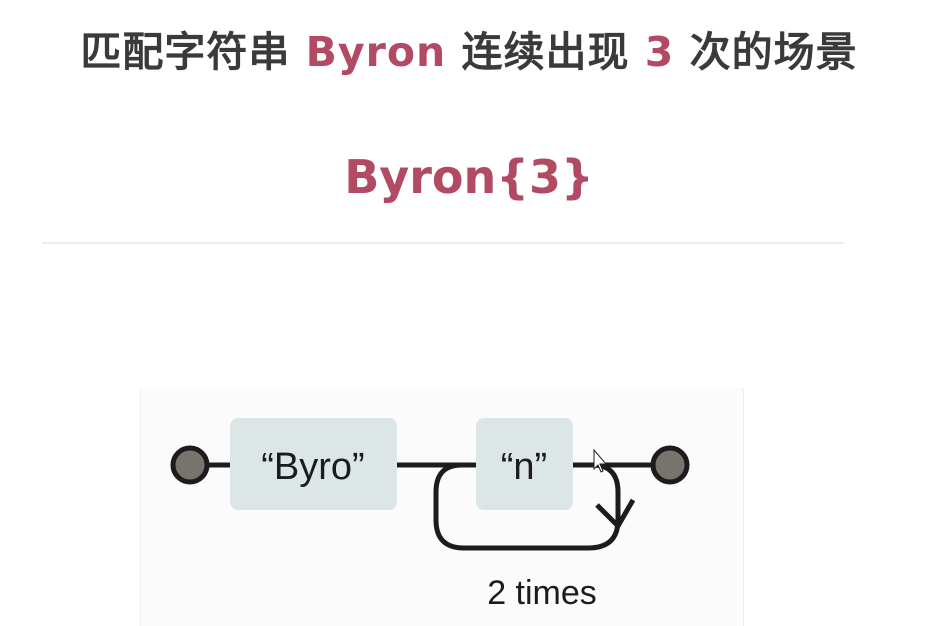 The height and width of the screenshot is (626, 938). Describe the element at coordinates (190, 465) in the screenshot. I see `start-terminal` at that location.